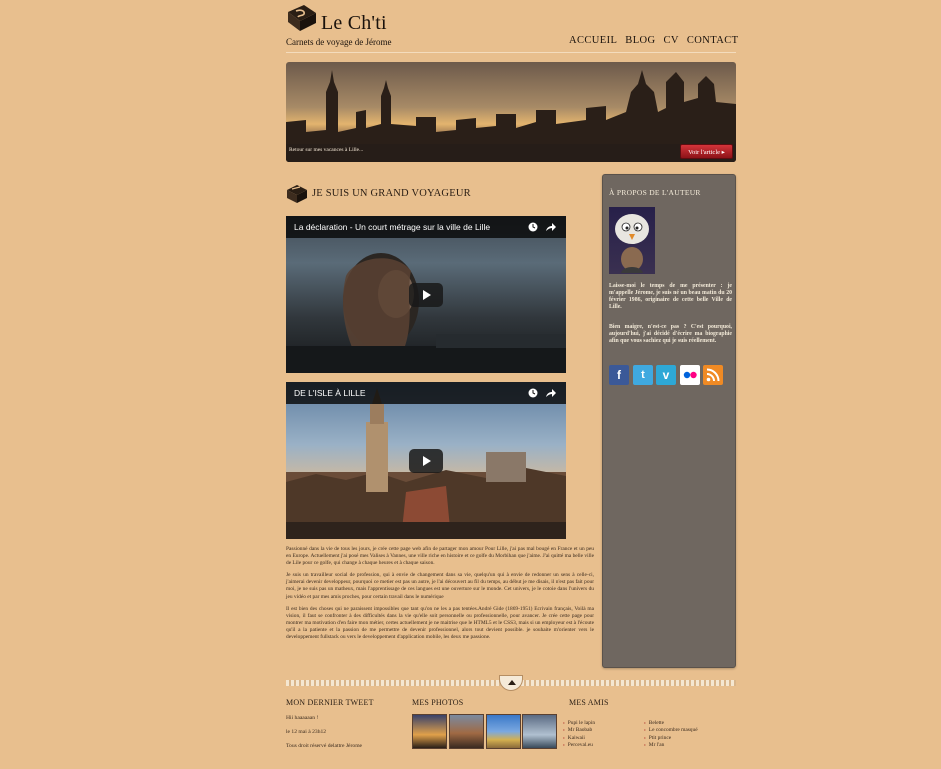 The height and width of the screenshot is (769, 941). I want to click on read-article-button: Voir l'article ▸, so click(706, 151).